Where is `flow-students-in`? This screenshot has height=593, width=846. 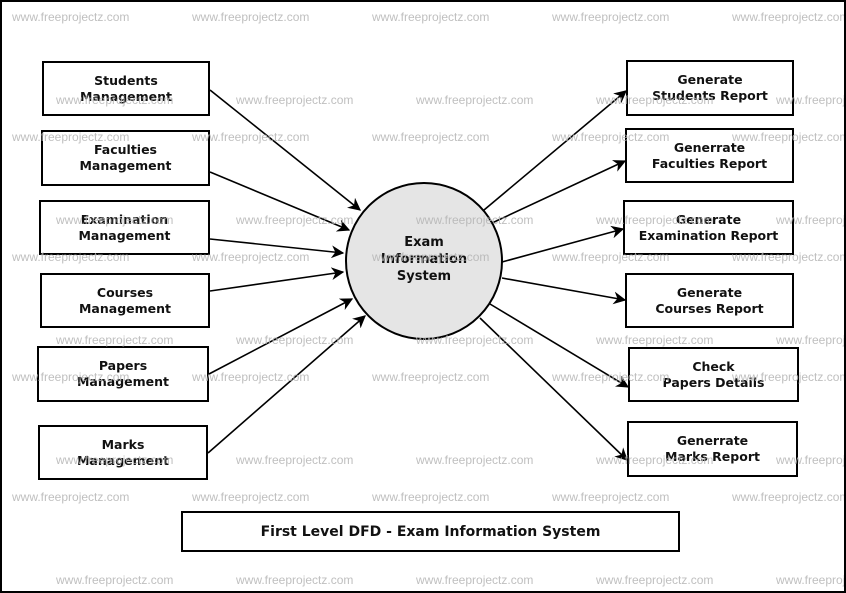 flow-students-in is located at coordinates (285, 150).